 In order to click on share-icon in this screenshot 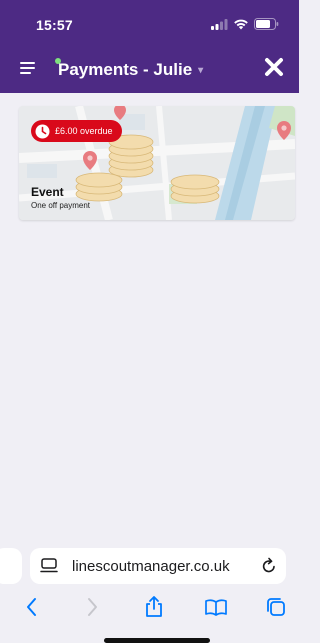, I will do `click(154, 606)`.